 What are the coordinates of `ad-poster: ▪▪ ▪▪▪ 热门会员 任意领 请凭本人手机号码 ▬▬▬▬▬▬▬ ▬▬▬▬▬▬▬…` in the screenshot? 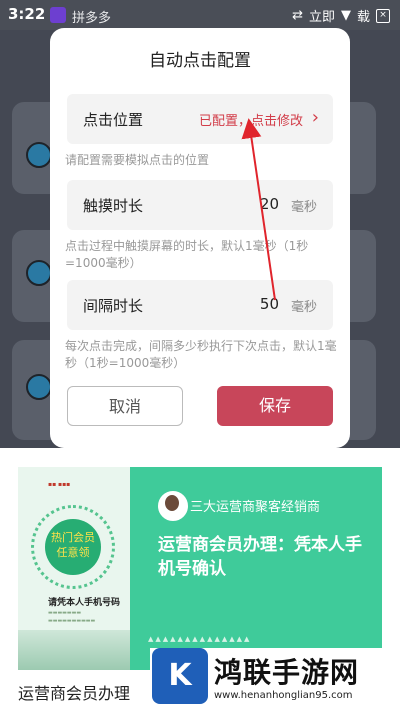 It's located at (74, 568).